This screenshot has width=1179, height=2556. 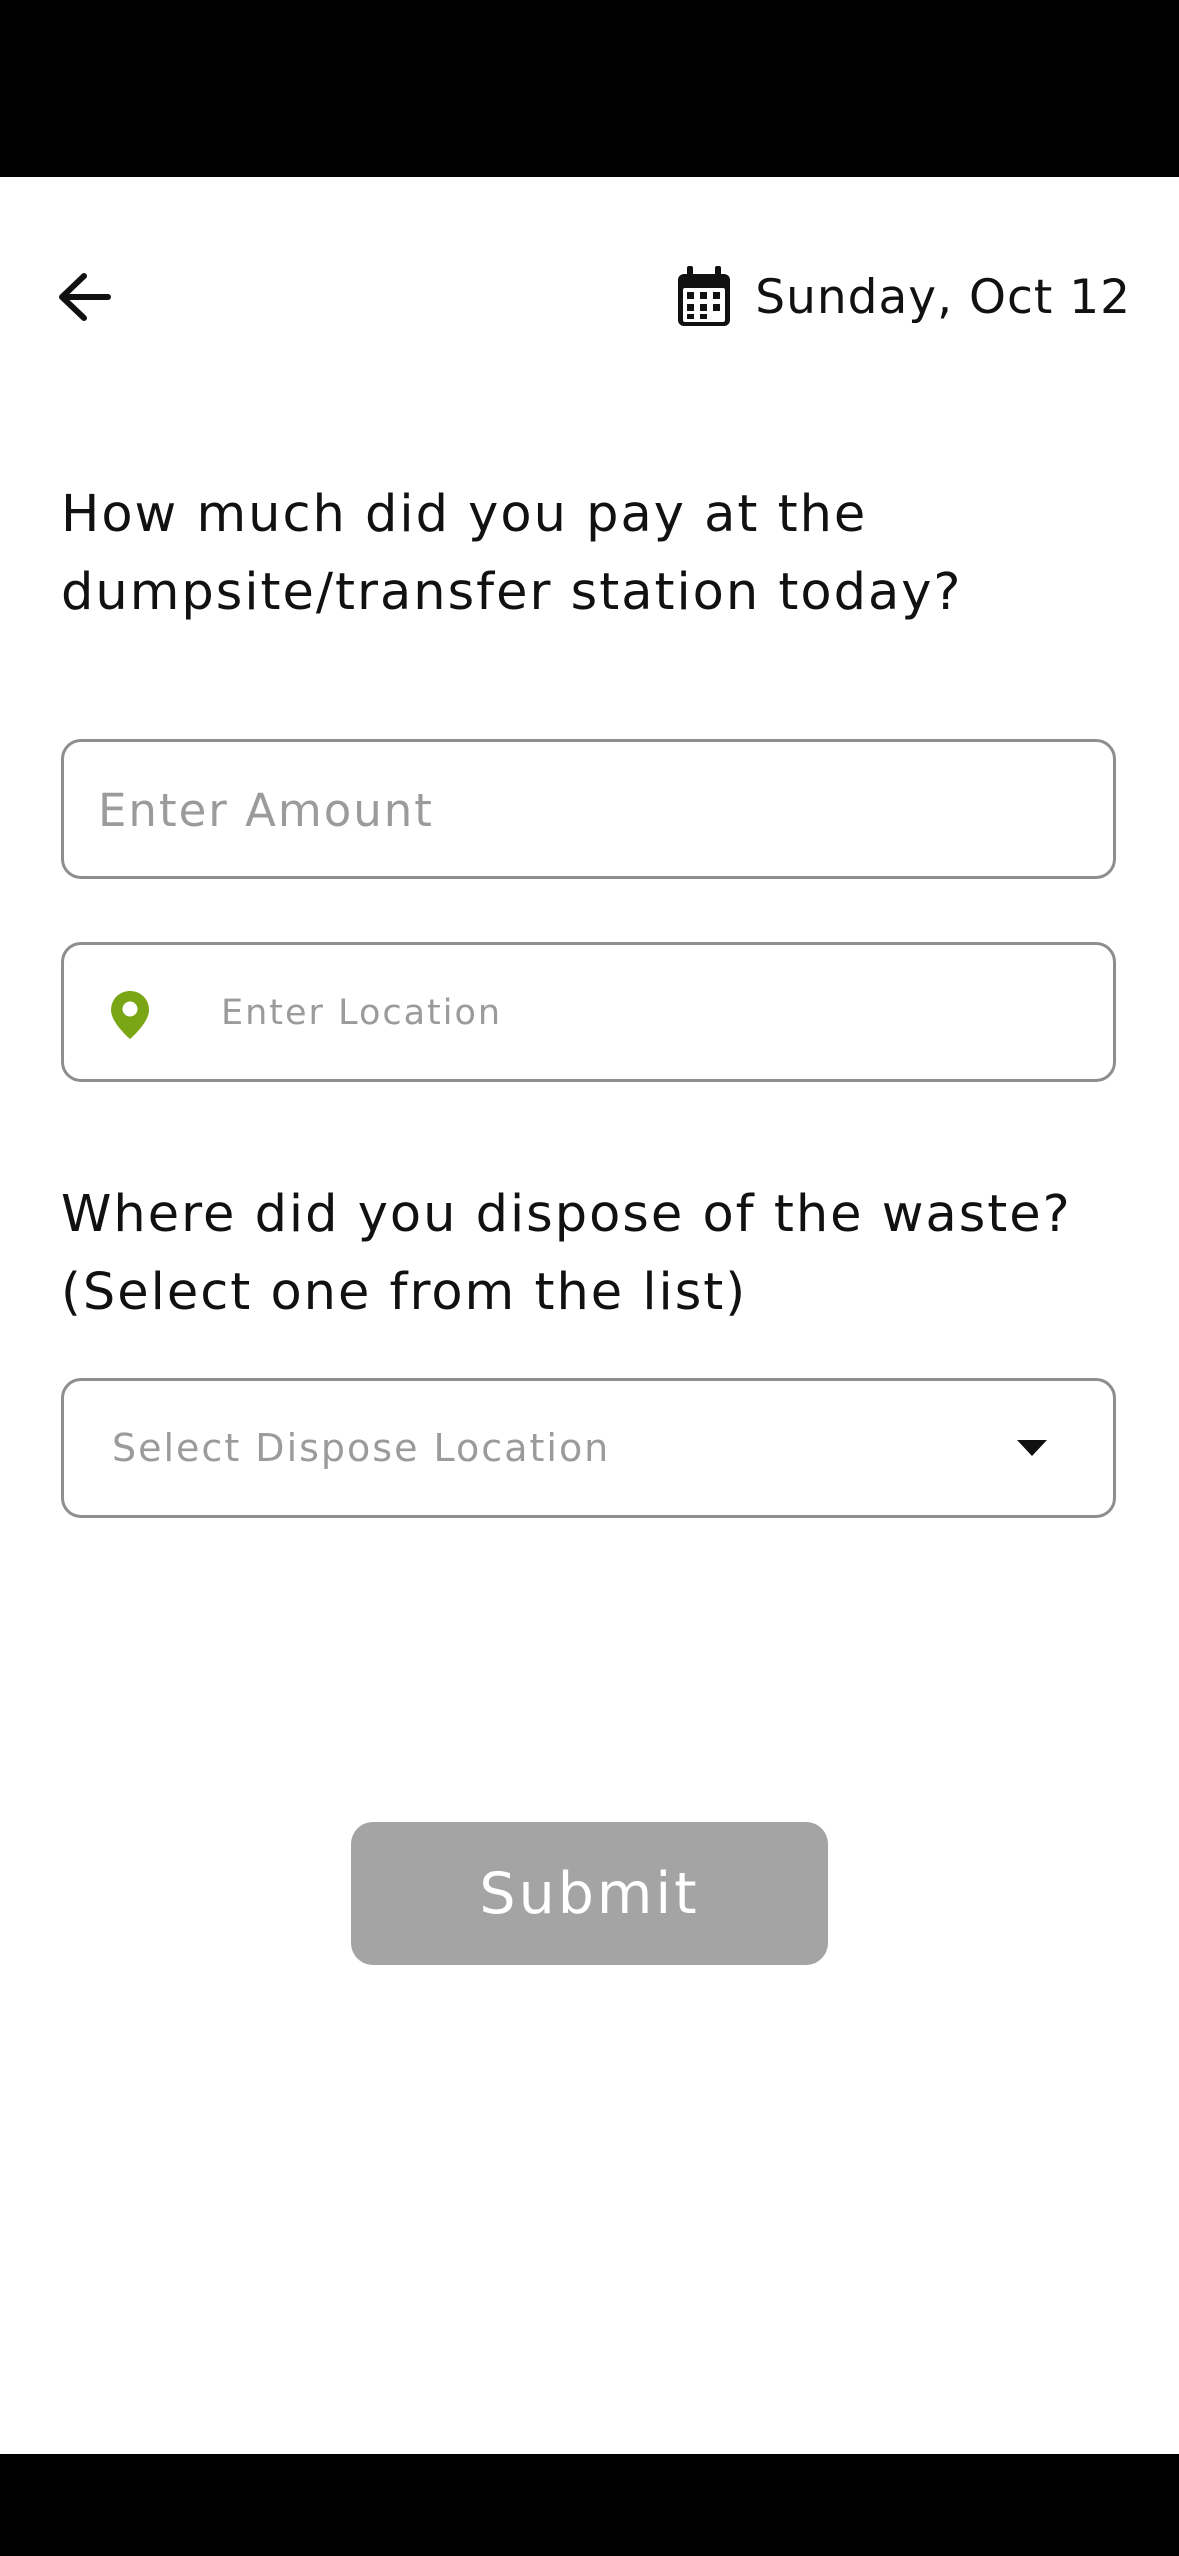 What do you see at coordinates (589, 88) in the screenshot?
I see `status-bar` at bounding box center [589, 88].